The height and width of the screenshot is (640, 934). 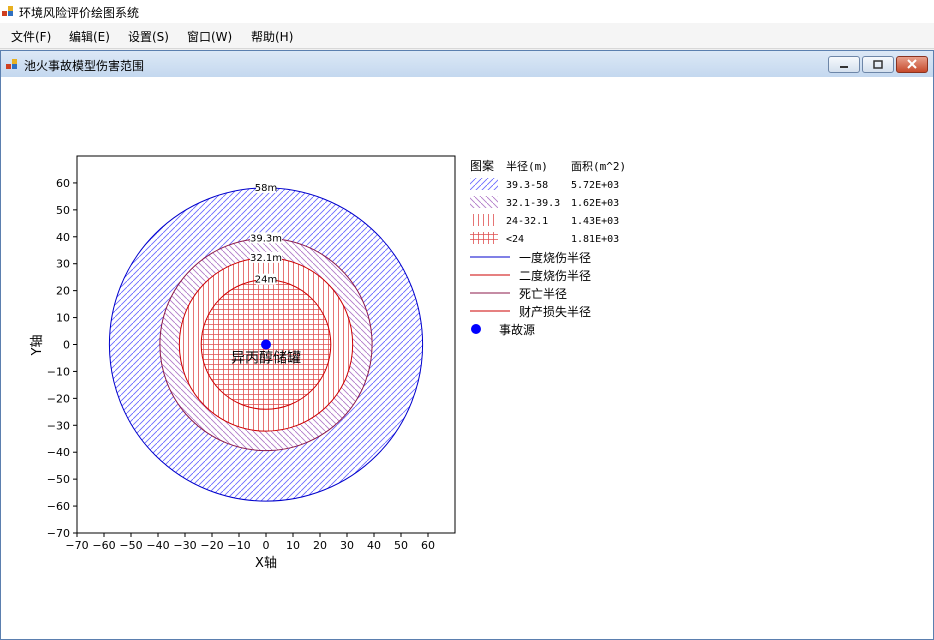 I want to click on app-icon, so click(x=7, y=11).